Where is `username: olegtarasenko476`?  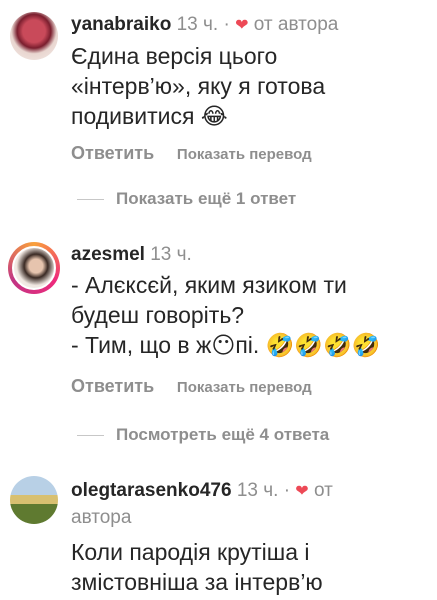 username: olegtarasenko476 is located at coordinates (151, 490).